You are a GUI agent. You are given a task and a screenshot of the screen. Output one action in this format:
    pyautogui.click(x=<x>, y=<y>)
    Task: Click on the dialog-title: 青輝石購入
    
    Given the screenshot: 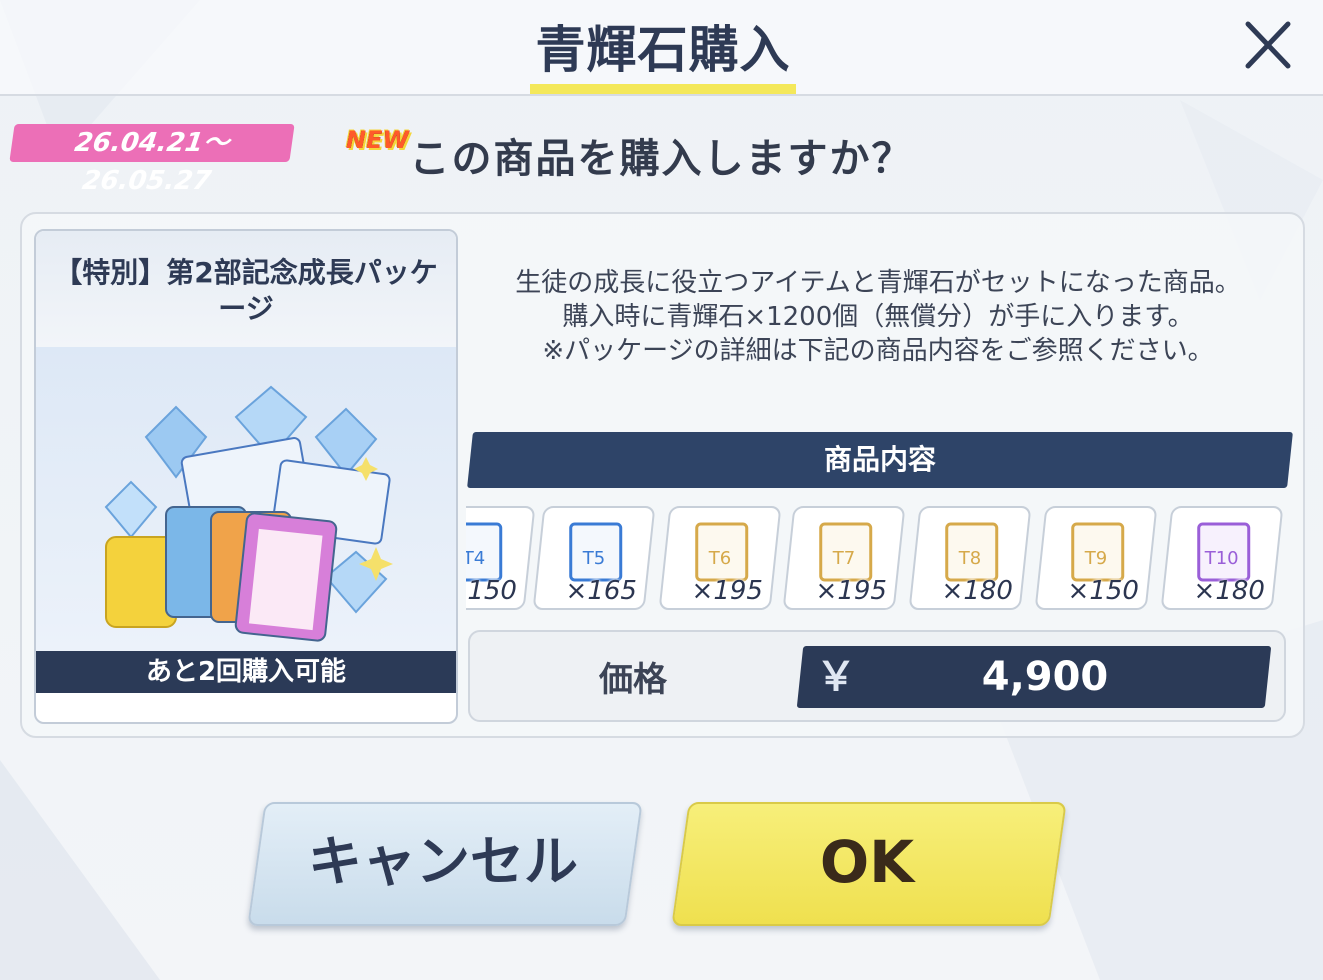 What is the action you would take?
    pyautogui.click(x=663, y=50)
    